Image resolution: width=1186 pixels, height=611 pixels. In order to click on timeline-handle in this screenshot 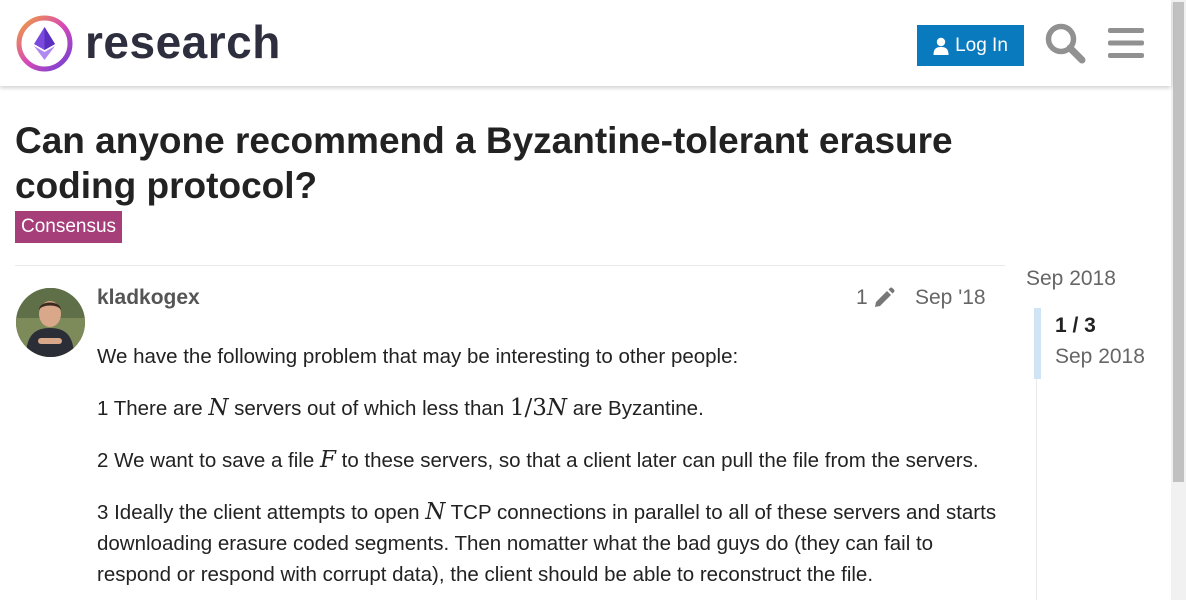, I will do `click(1037, 343)`.